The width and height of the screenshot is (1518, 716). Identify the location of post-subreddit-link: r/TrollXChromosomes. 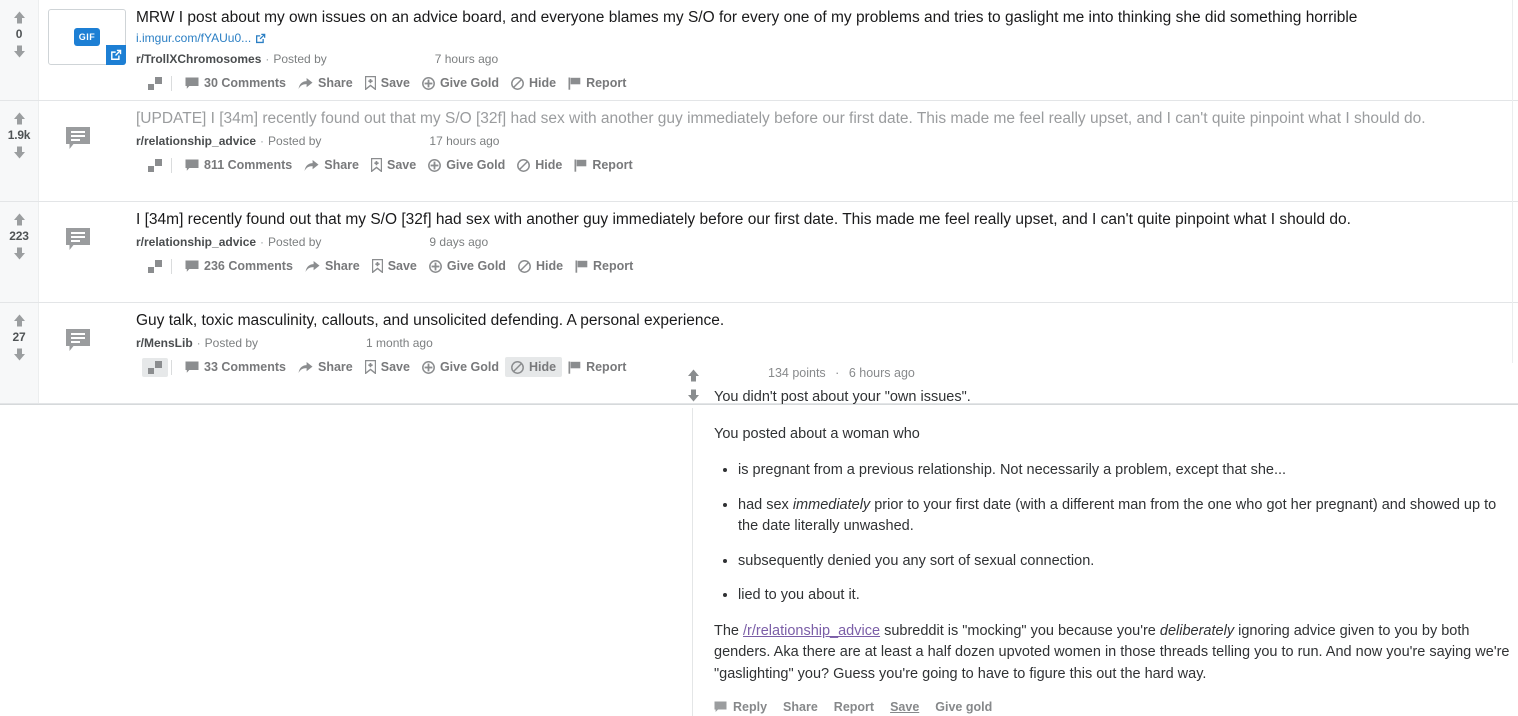
(198, 59).